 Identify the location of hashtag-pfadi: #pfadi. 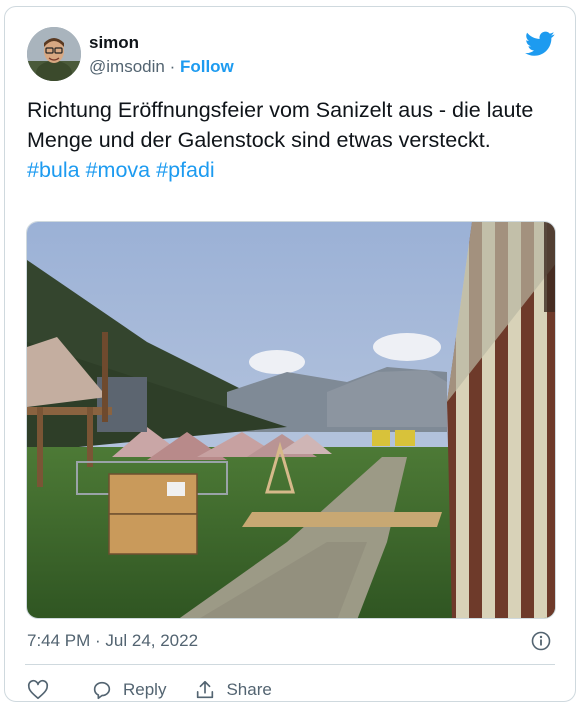
(185, 170).